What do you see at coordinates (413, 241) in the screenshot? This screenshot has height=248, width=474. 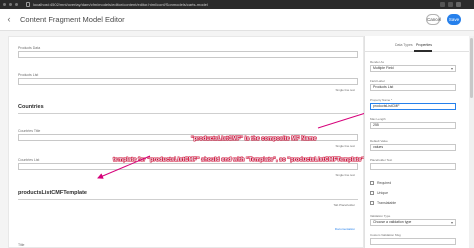 I see `custom-validation-input` at bounding box center [413, 241].